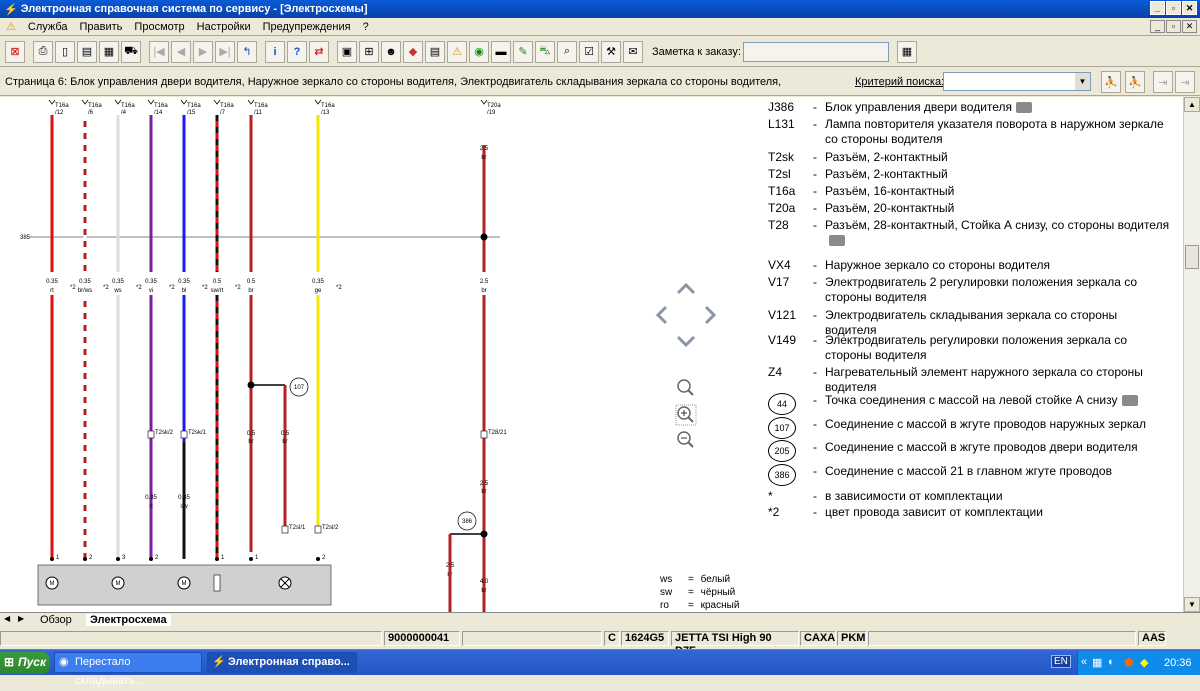 The height and width of the screenshot is (691, 1200). I want to click on menu-item-warnings: Предупреждения, so click(307, 27).